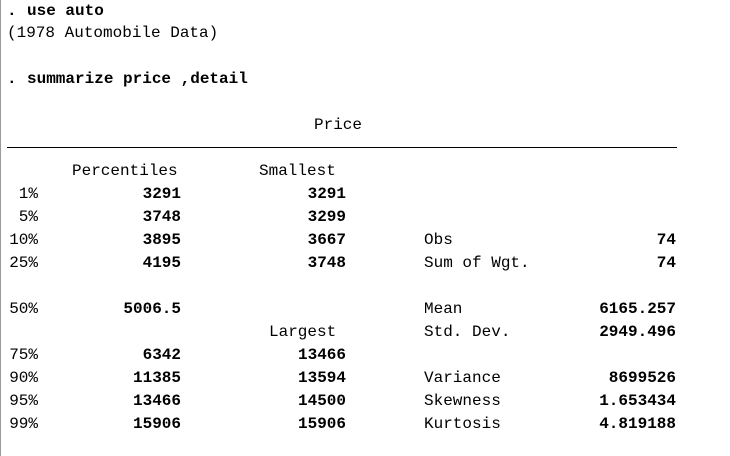 This screenshot has width=730, height=456. I want to click on percent-label: 50%, so click(23, 309).